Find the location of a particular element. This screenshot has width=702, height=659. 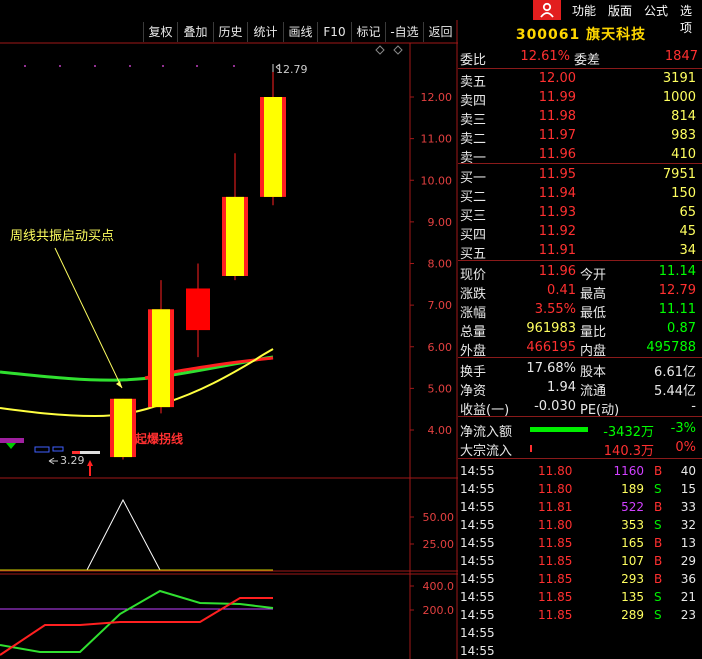

flow-row: 净流入额 -3432万 -3% is located at coordinates (580, 430).